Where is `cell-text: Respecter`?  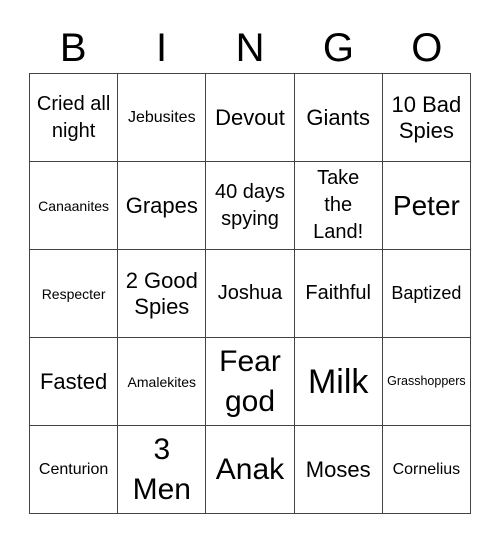
cell-text: Respecter is located at coordinates (73, 293).